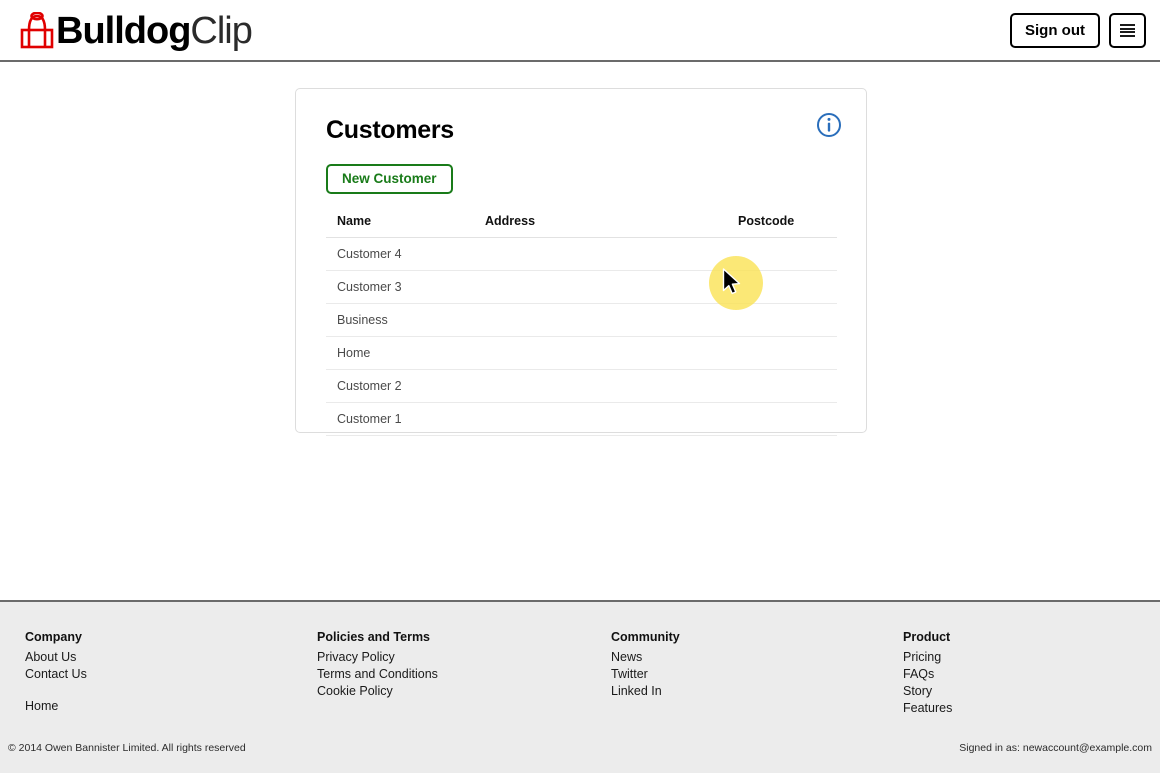  I want to click on table-header-row: Name Address Postcode, so click(581, 226).